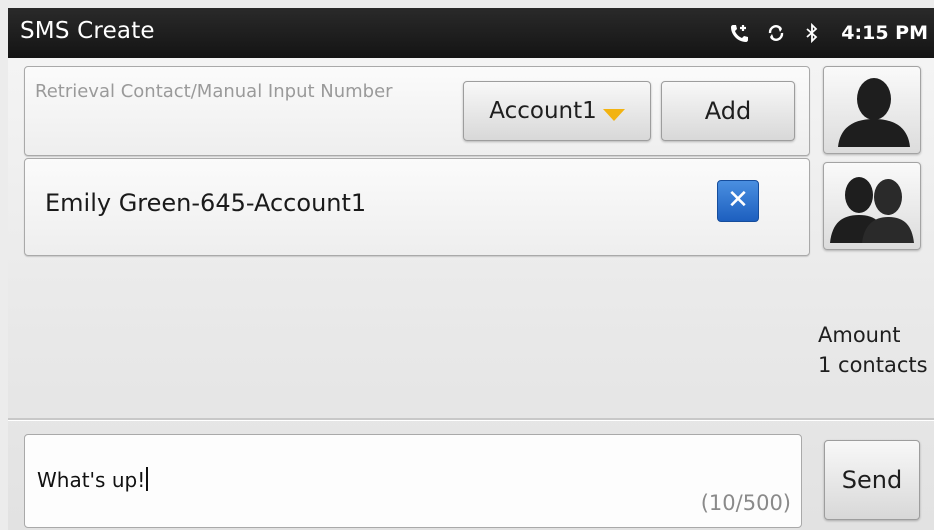 The height and width of the screenshot is (530, 934). What do you see at coordinates (859, 335) in the screenshot?
I see `amount-label: Amount` at bounding box center [859, 335].